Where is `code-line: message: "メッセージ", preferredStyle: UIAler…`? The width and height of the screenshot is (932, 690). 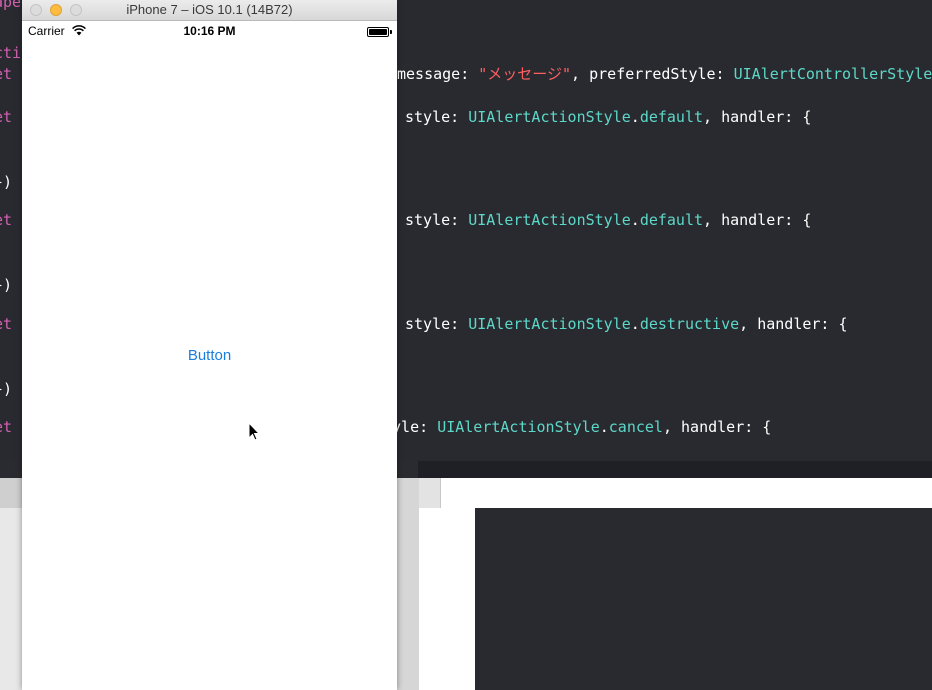
code-line: message: "メッセージ", preferredStyle: UIAler… is located at coordinates (664, 74).